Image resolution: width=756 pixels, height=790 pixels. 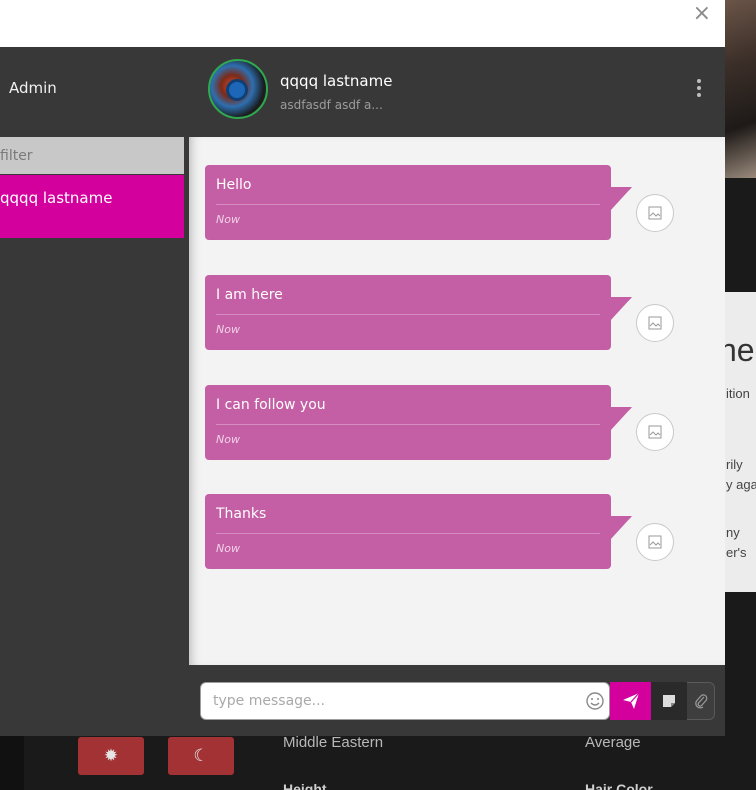 I want to click on close-icon: ×, so click(x=702, y=14).